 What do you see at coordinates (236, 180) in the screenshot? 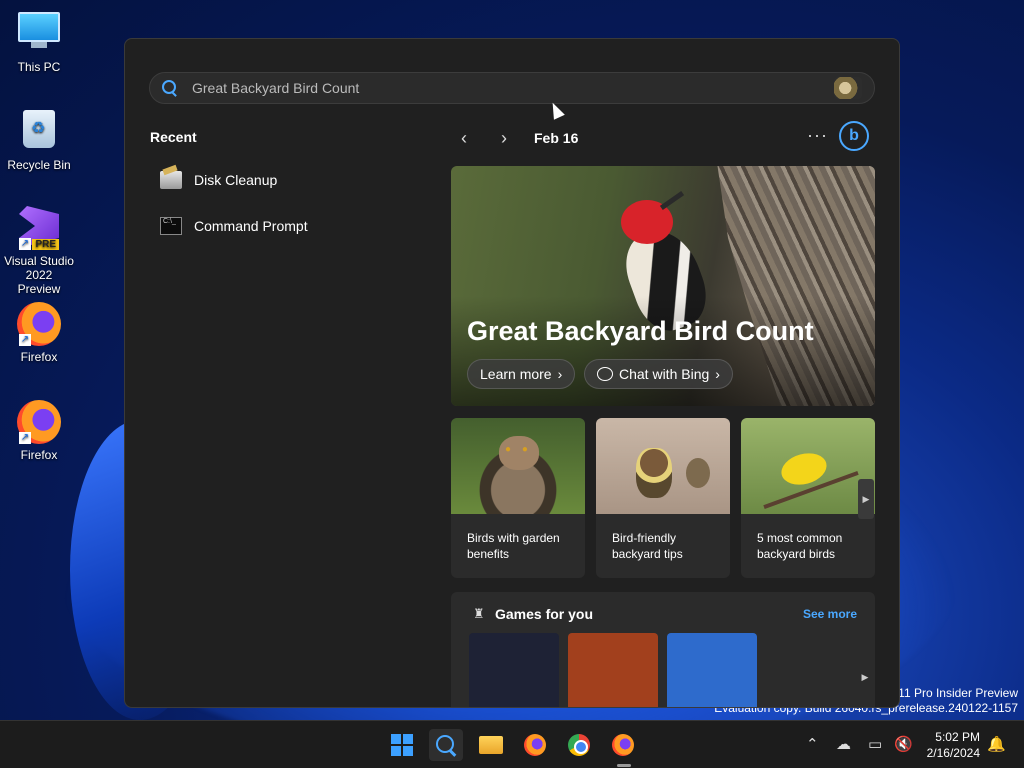
I see `recent-item-label: Disk Cleanup` at bounding box center [236, 180].